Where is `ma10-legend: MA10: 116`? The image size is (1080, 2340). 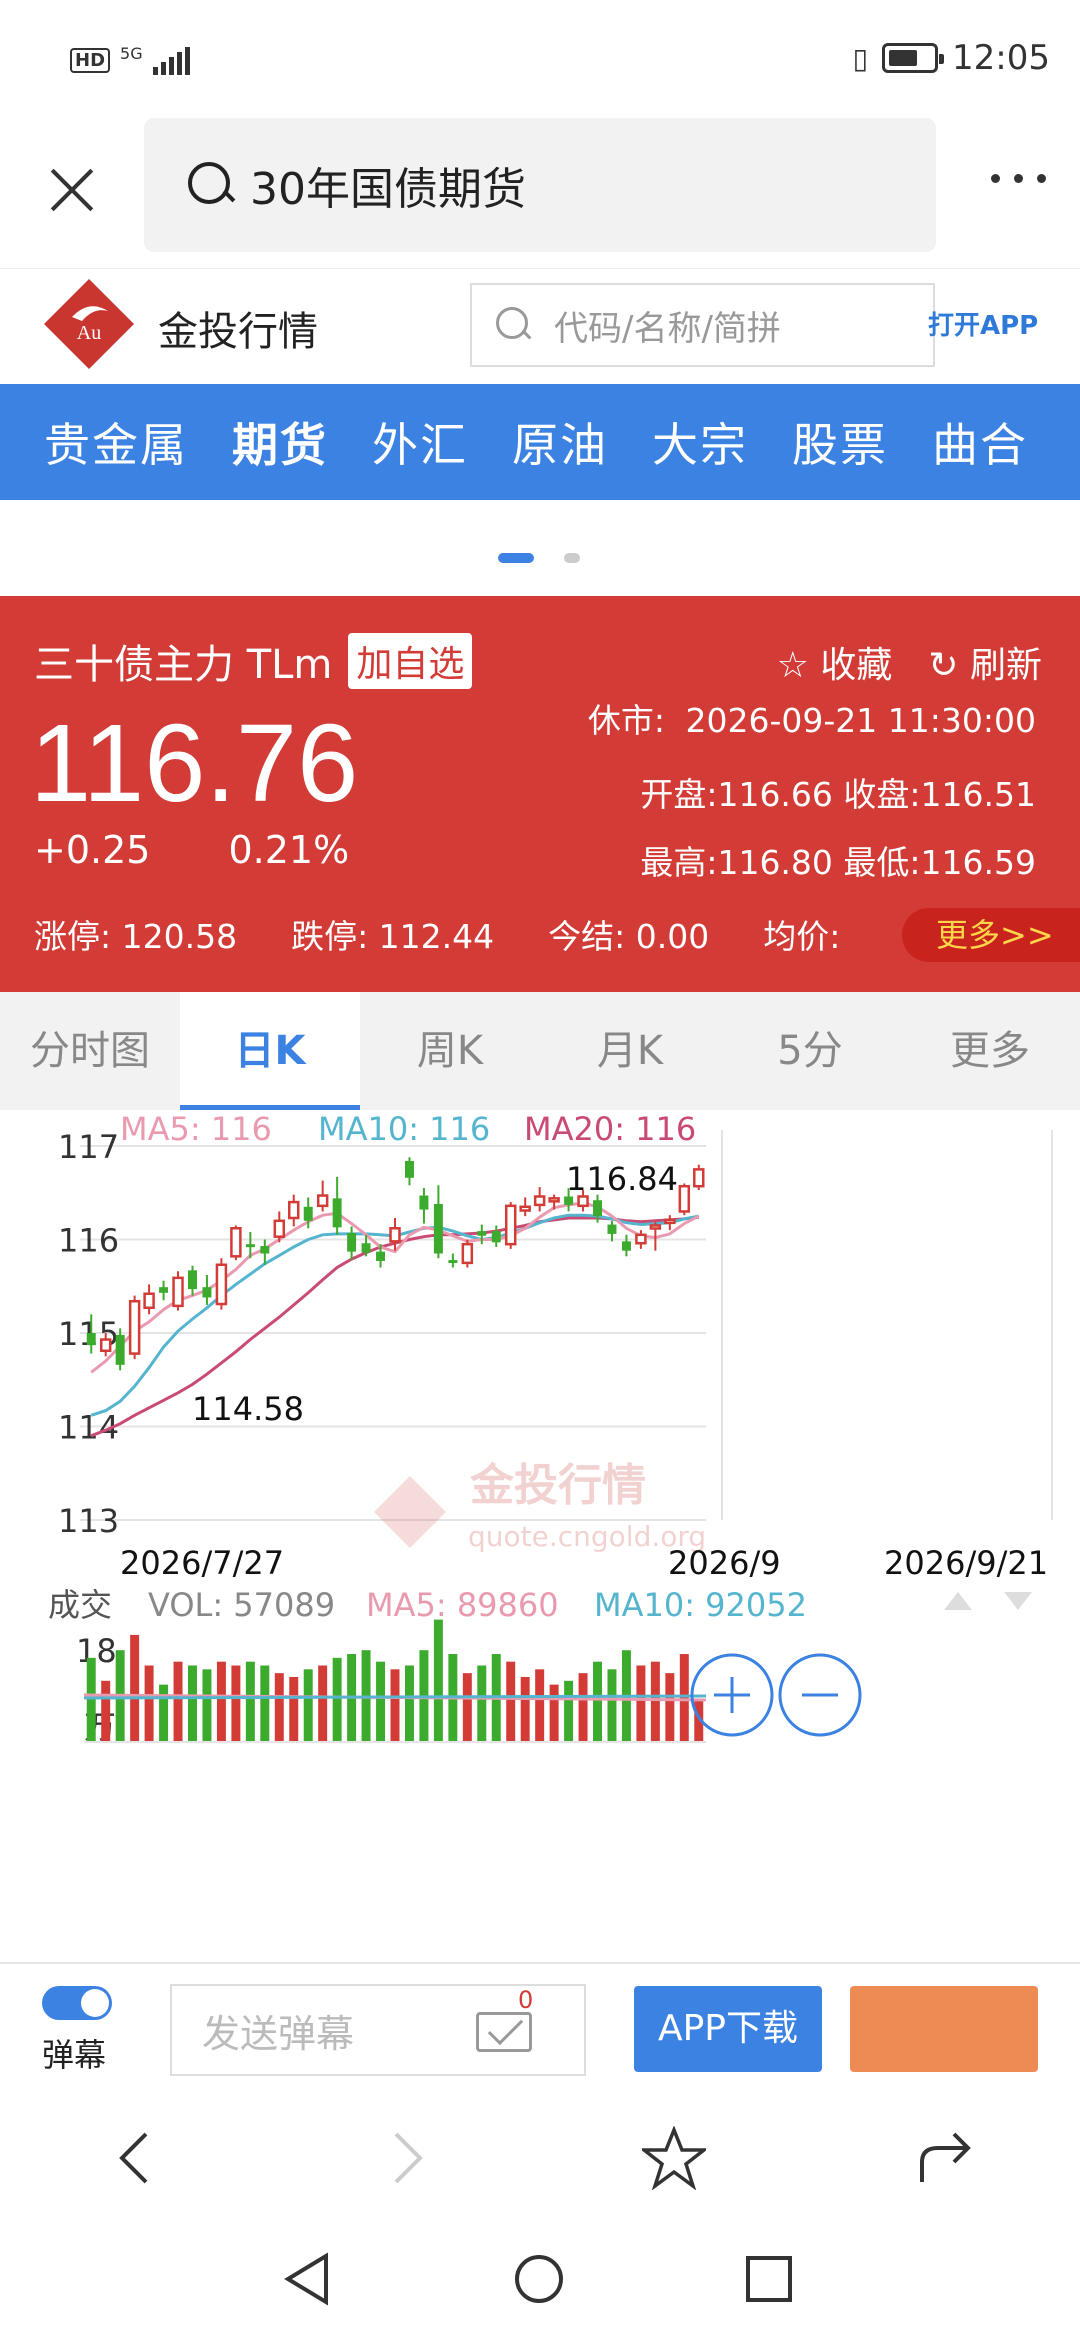 ma10-legend: MA10: 116 is located at coordinates (404, 1129).